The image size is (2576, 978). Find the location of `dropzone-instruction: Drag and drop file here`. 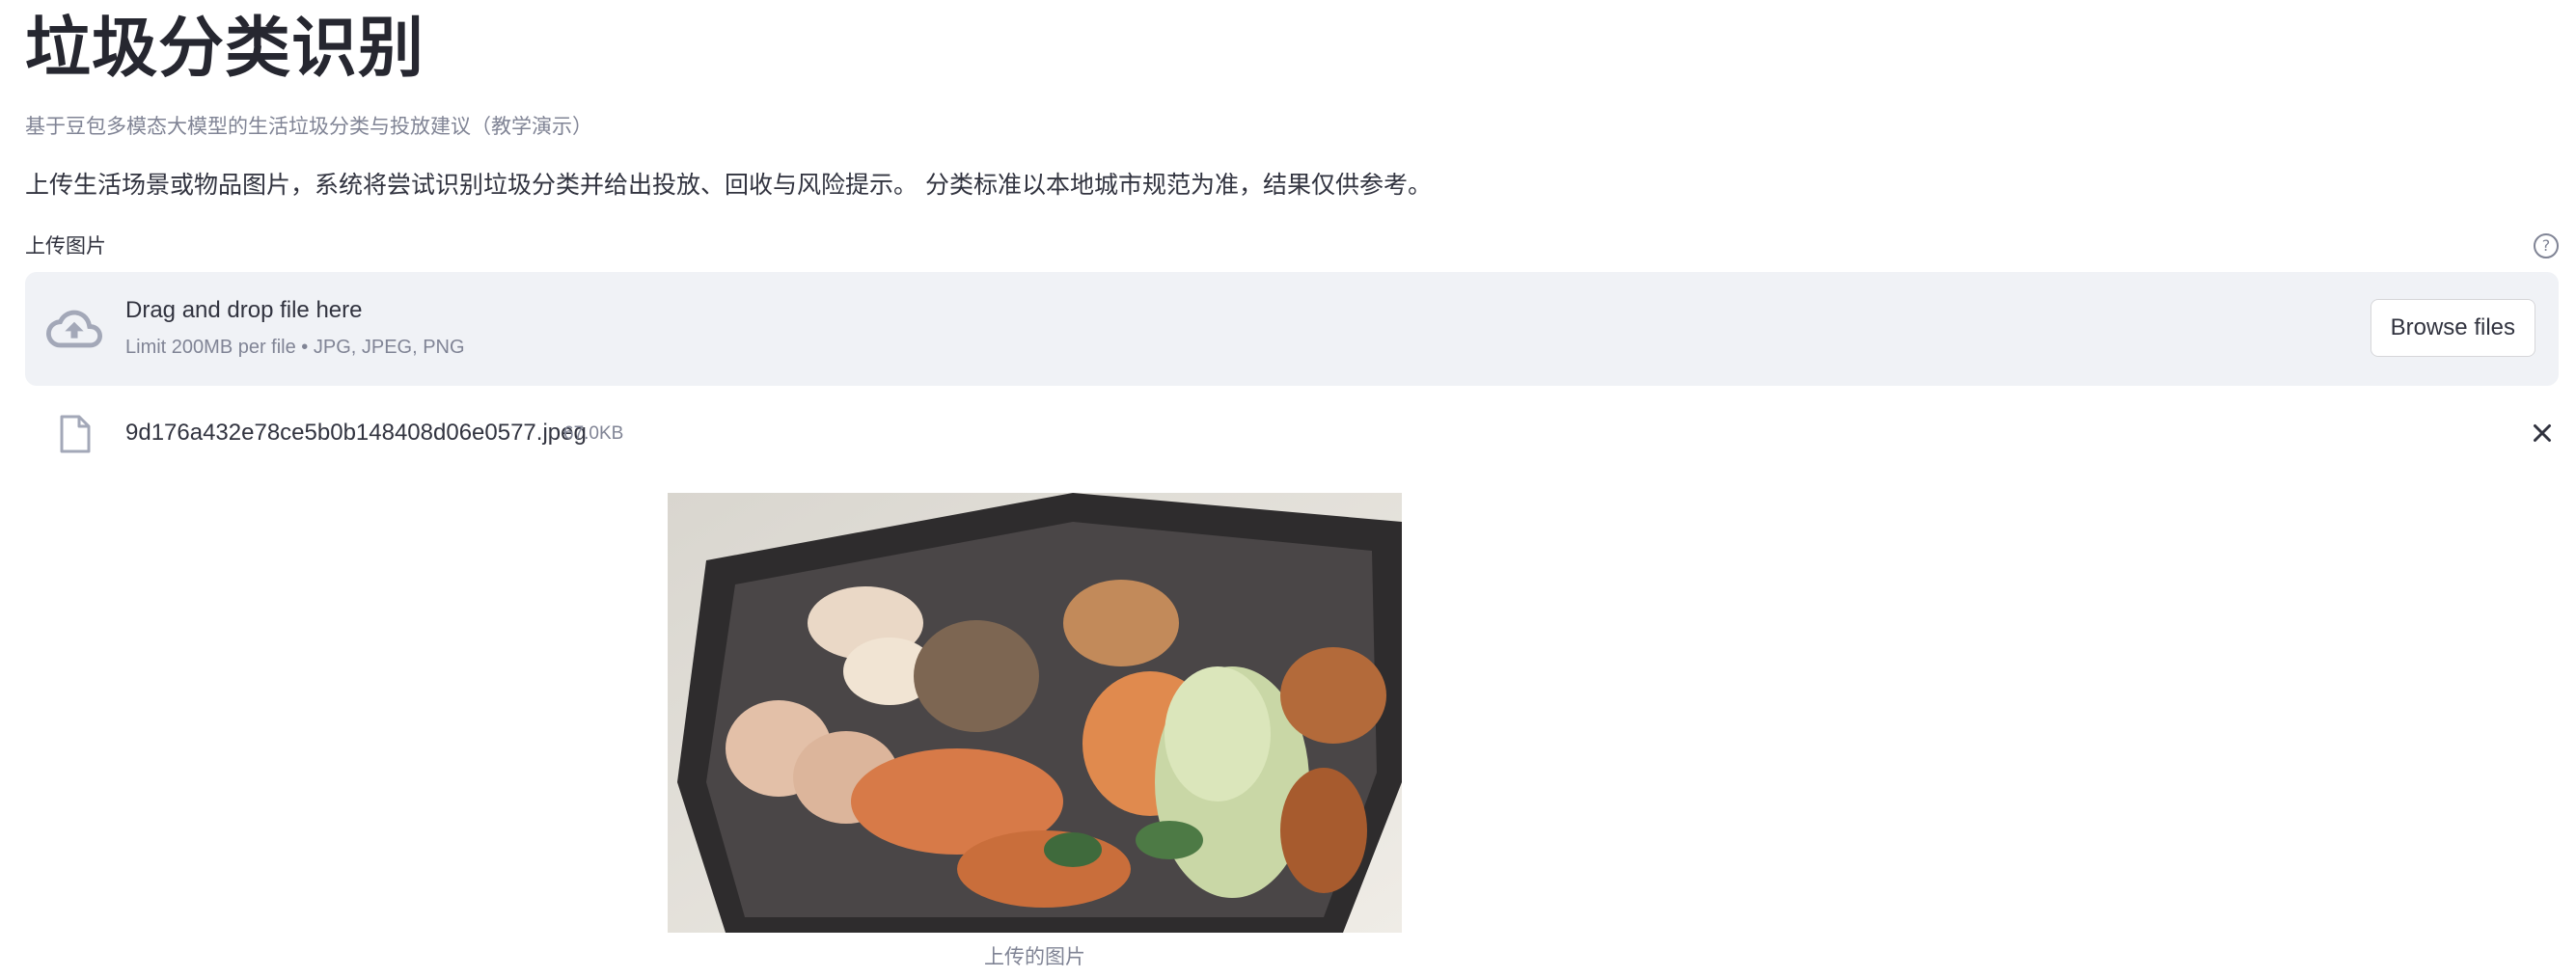

dropzone-instruction: Drag and drop file here is located at coordinates (244, 310).